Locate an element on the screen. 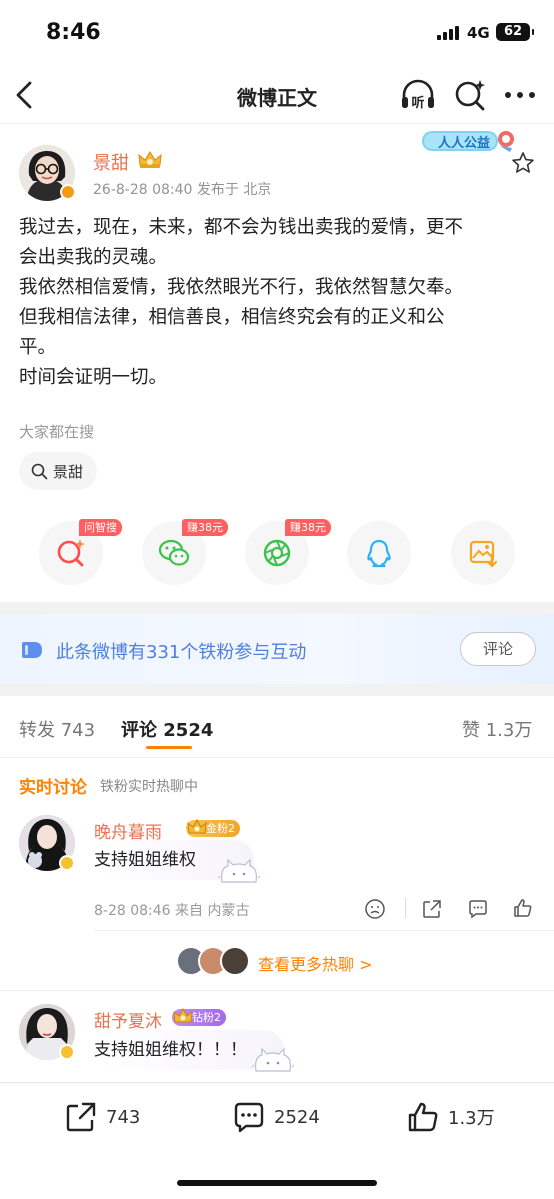 This screenshot has height=1199, width=554. repost-icon is located at coordinates (81, 1117).